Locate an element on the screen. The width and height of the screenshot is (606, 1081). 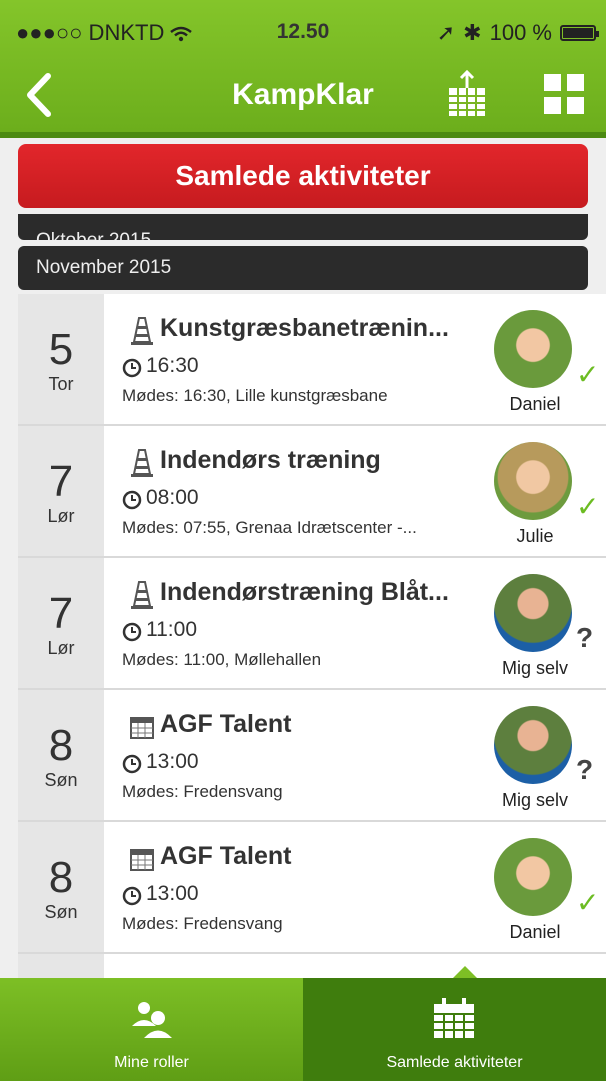
battery-icon is located at coordinates (579, 33).